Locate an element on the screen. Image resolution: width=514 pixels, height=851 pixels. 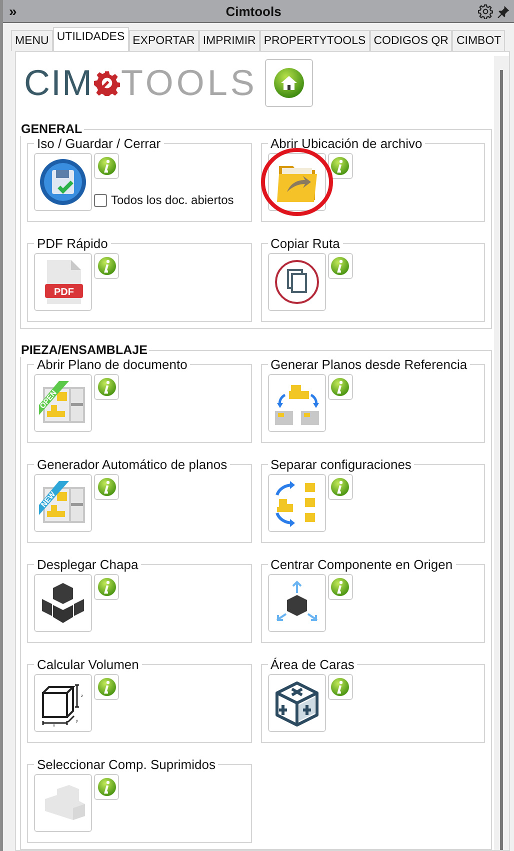
logo: CIM TOOLS is located at coordinates (141, 83).